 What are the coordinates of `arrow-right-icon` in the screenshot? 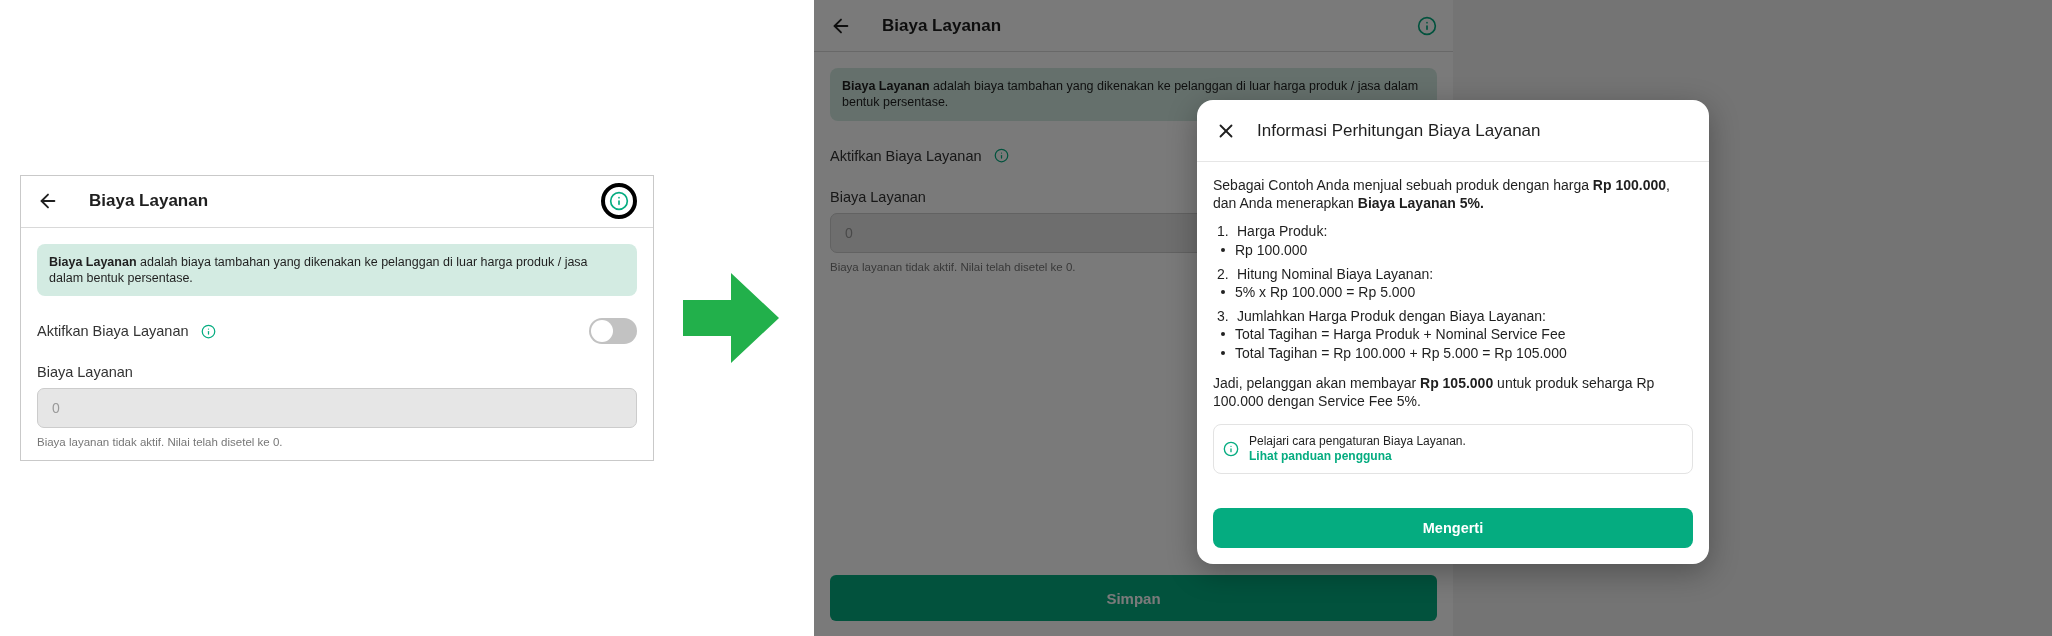 It's located at (731, 318).